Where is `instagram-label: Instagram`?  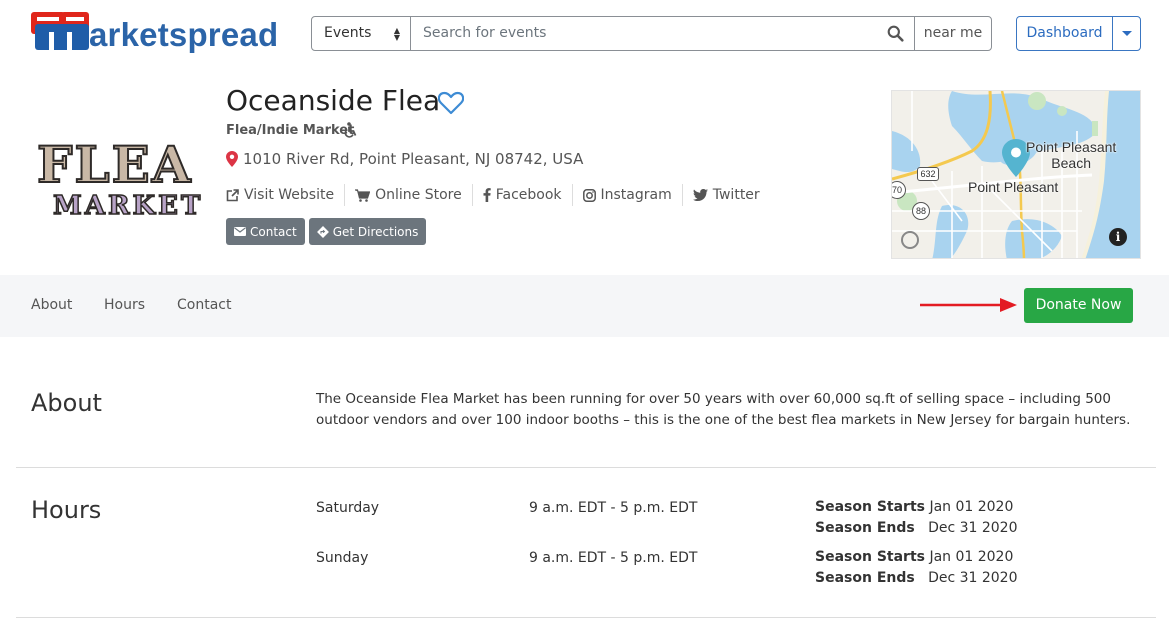
instagram-label: Instagram is located at coordinates (636, 195).